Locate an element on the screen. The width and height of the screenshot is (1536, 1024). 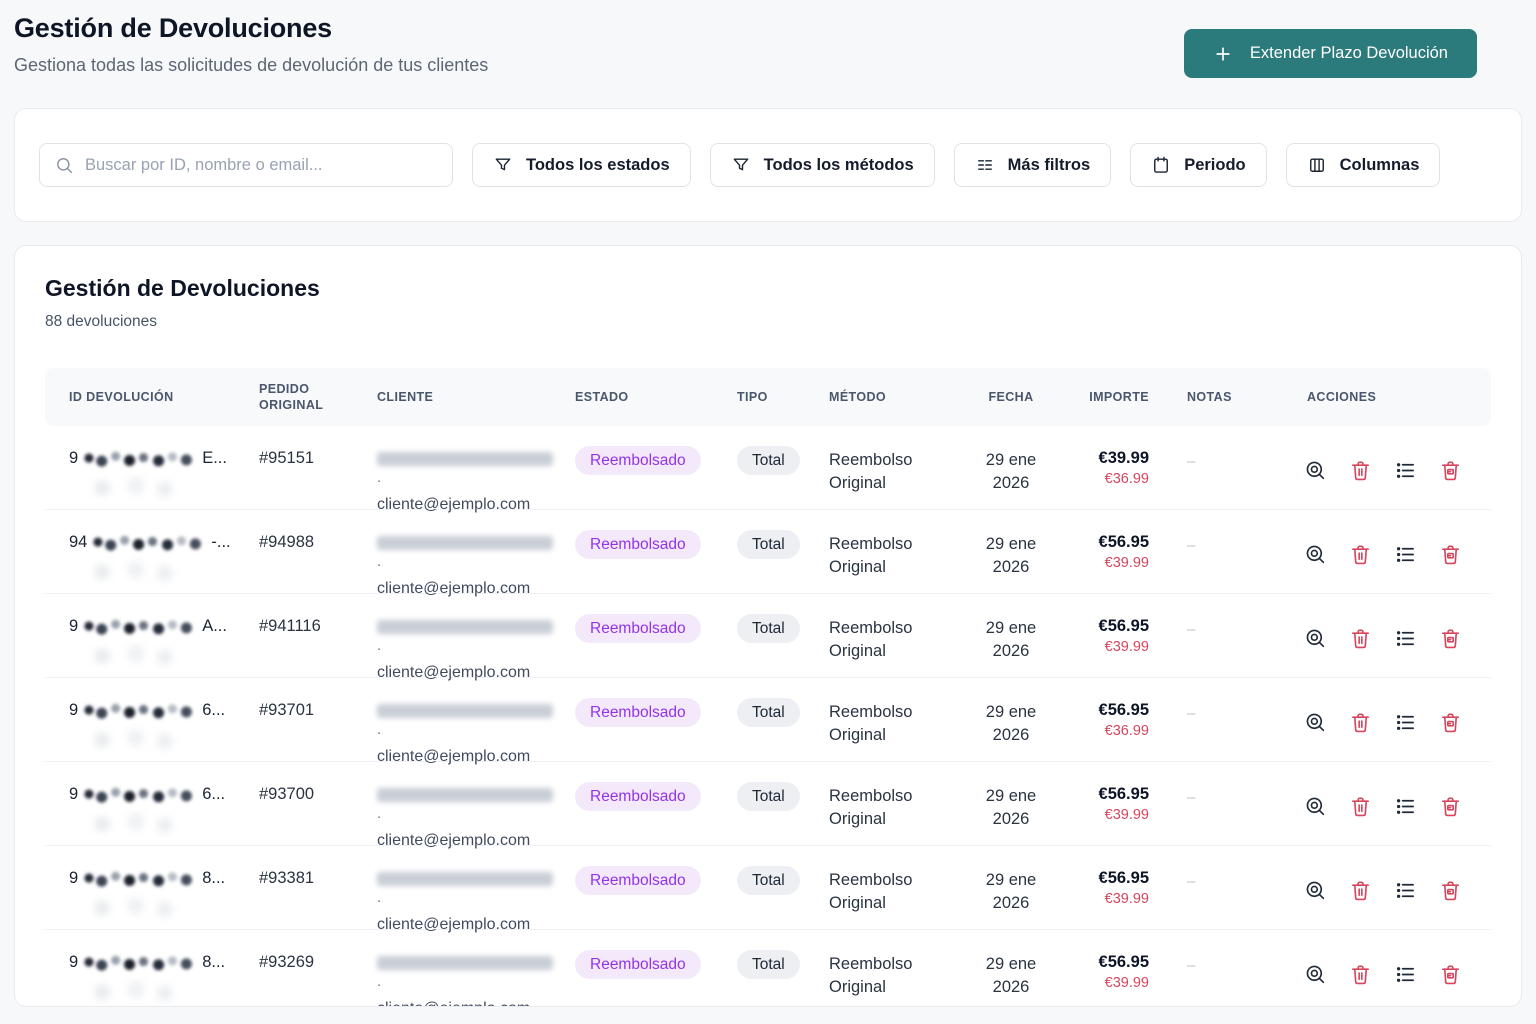
type-badge: Total is located at coordinates (768, 460).